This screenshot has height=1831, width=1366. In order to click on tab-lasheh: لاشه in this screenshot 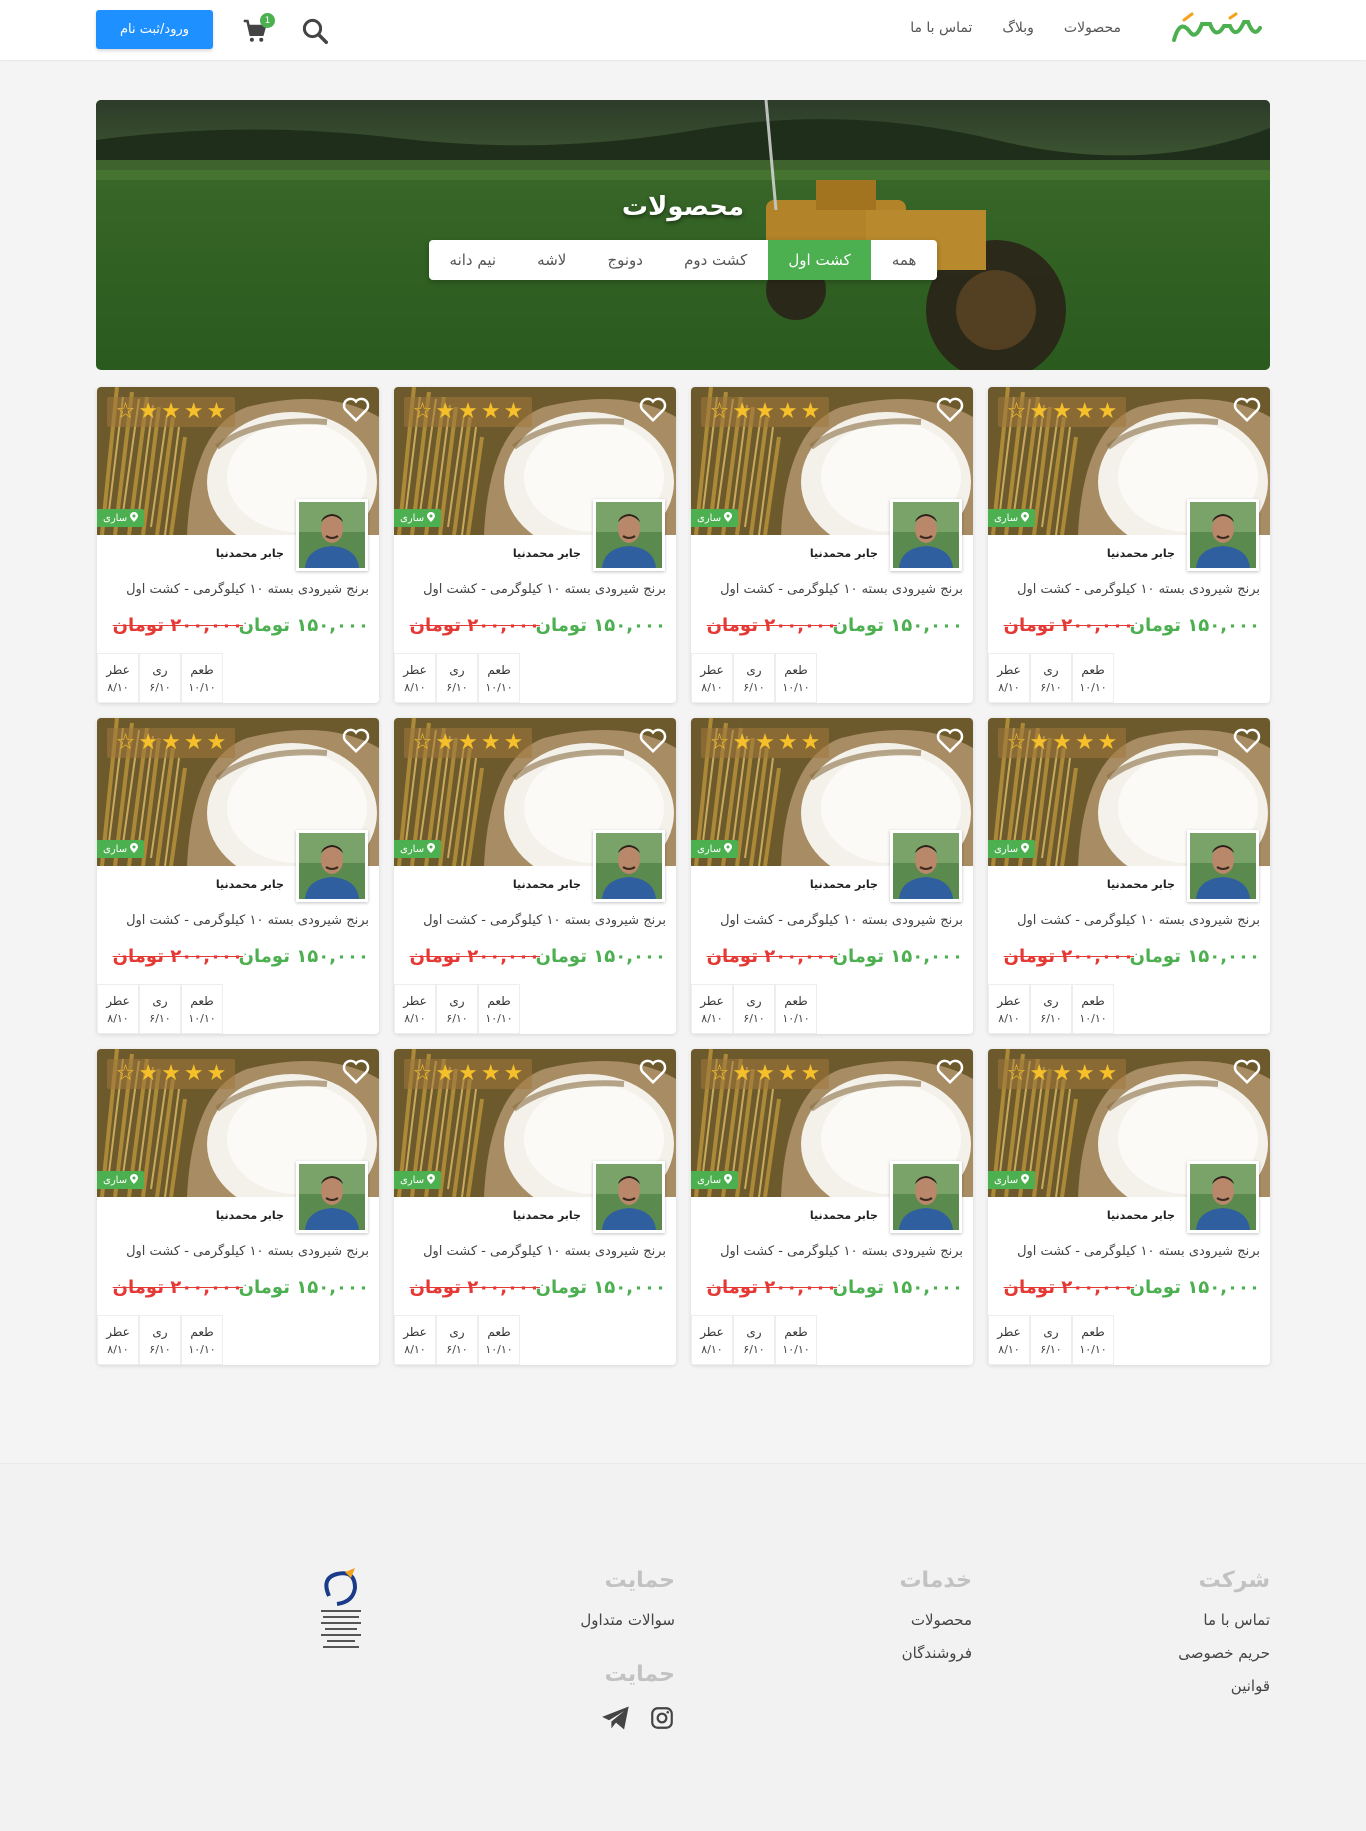, I will do `click(552, 260)`.